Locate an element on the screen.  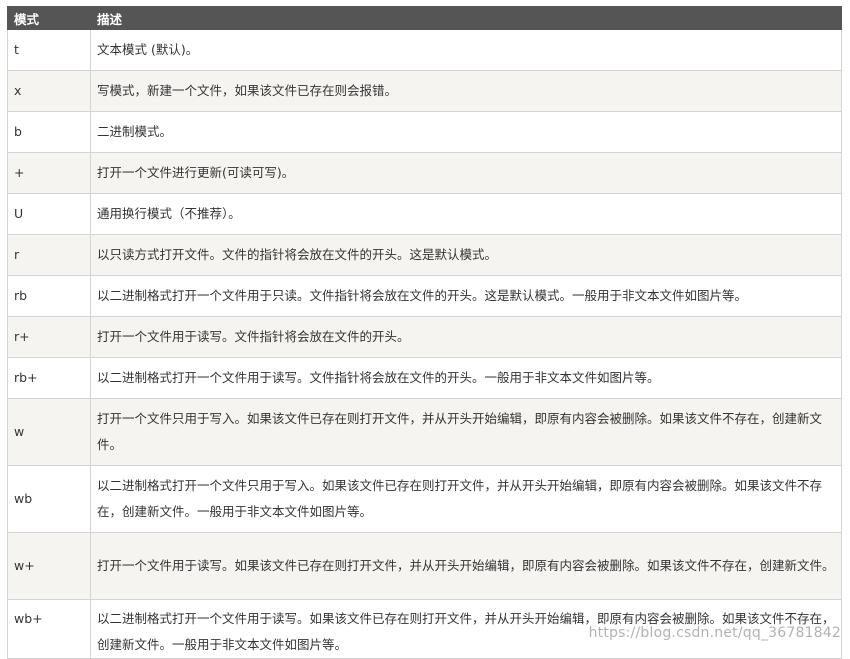
mode-cell: t is located at coordinates (49, 50).